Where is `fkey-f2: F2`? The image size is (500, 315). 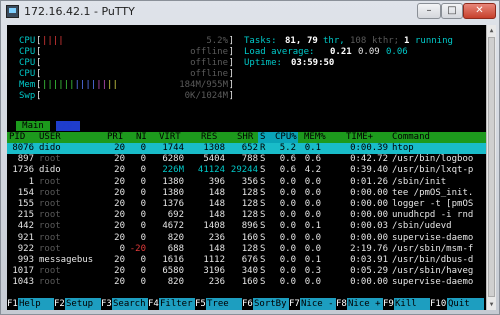
fkey-f2: F2 is located at coordinates (59, 304).